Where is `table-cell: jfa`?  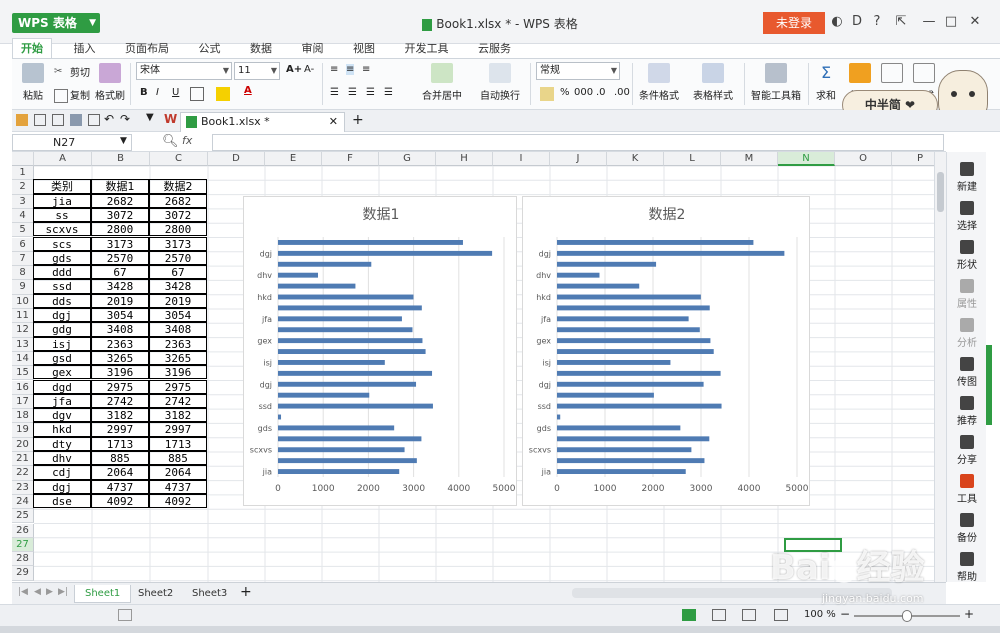
table-cell: jfa is located at coordinates (62, 401).